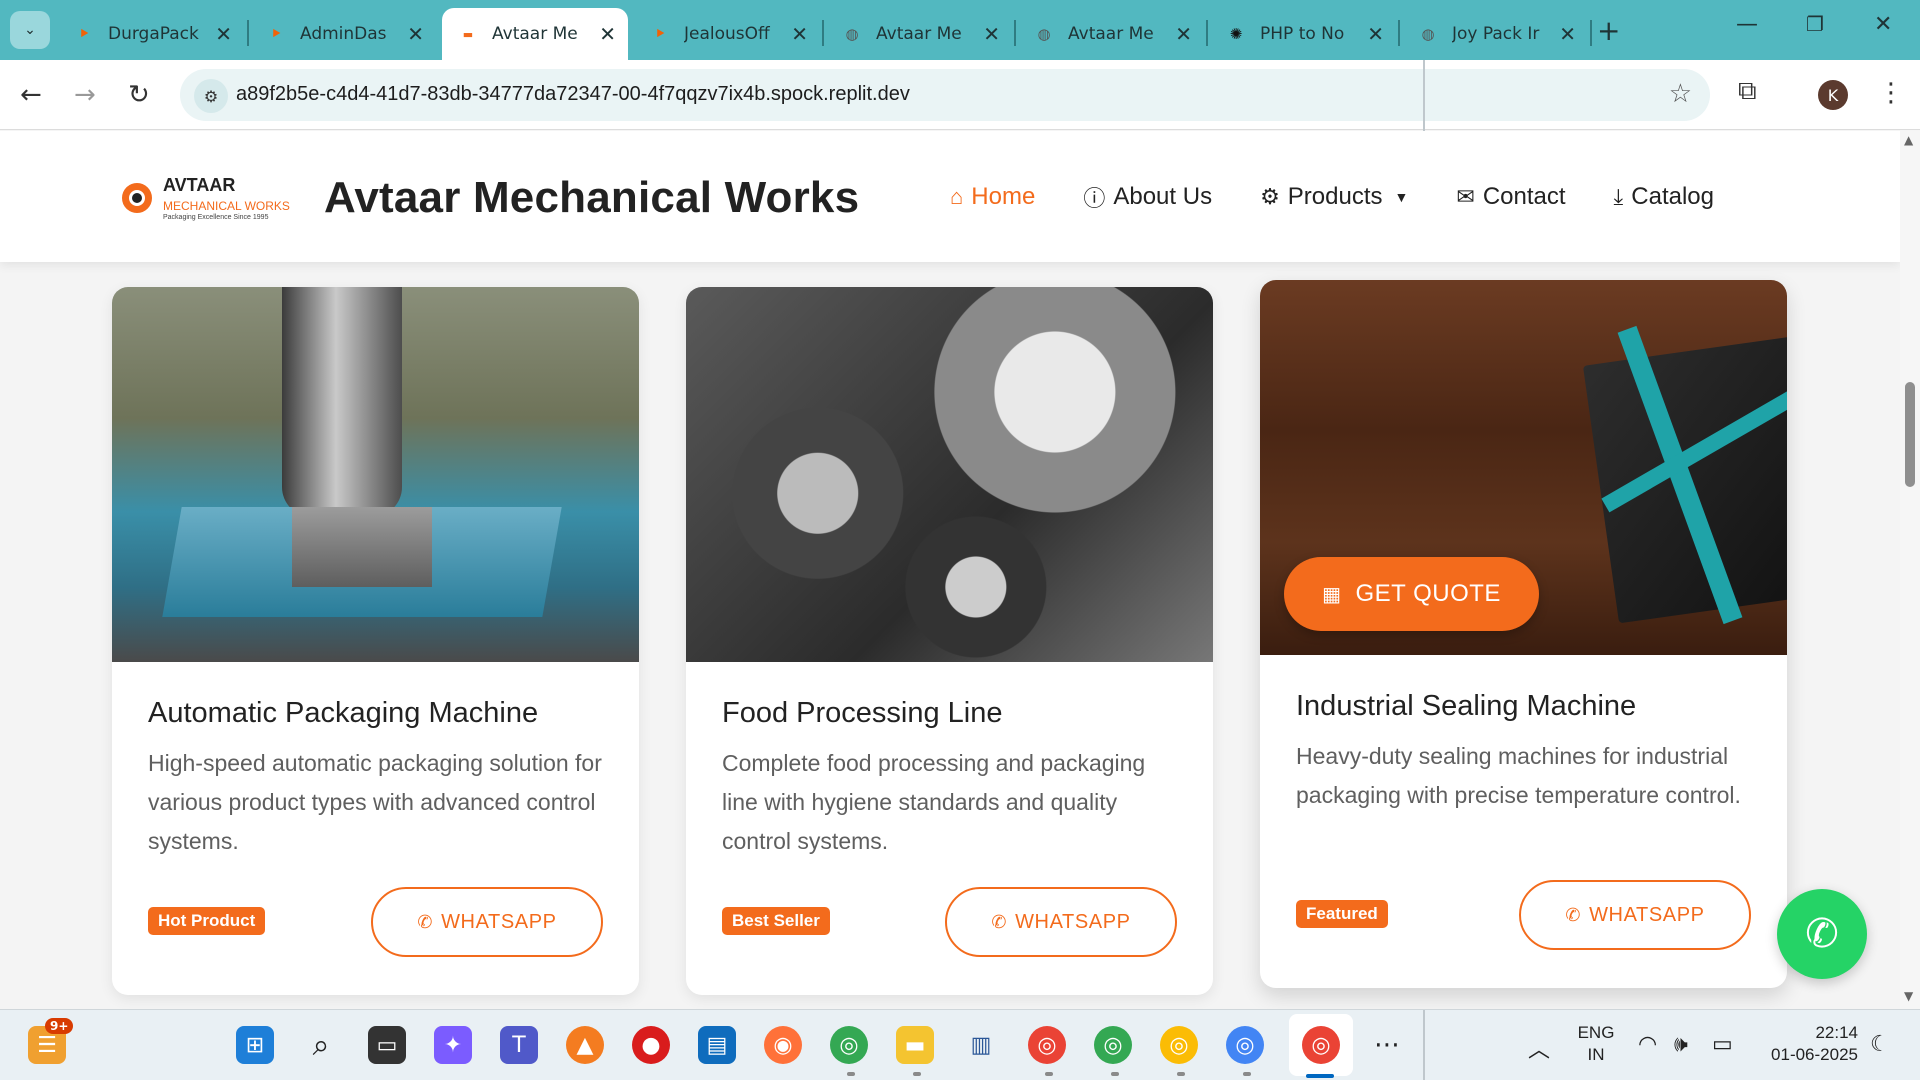 Image resolution: width=1920 pixels, height=1080 pixels. What do you see at coordinates (1747, 24) in the screenshot?
I see `minimize-button: —` at bounding box center [1747, 24].